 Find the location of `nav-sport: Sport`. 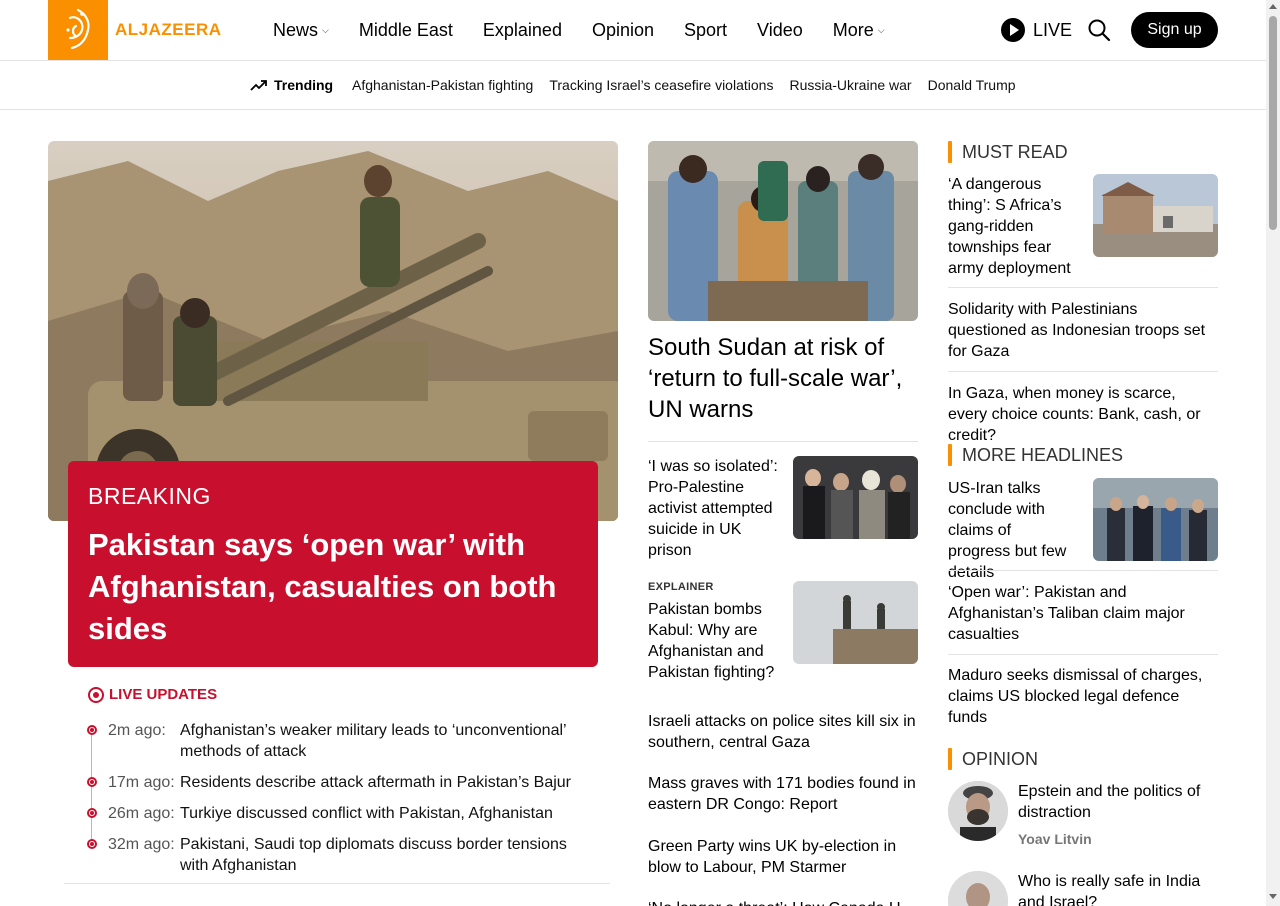

nav-sport: Sport is located at coordinates (705, 30).